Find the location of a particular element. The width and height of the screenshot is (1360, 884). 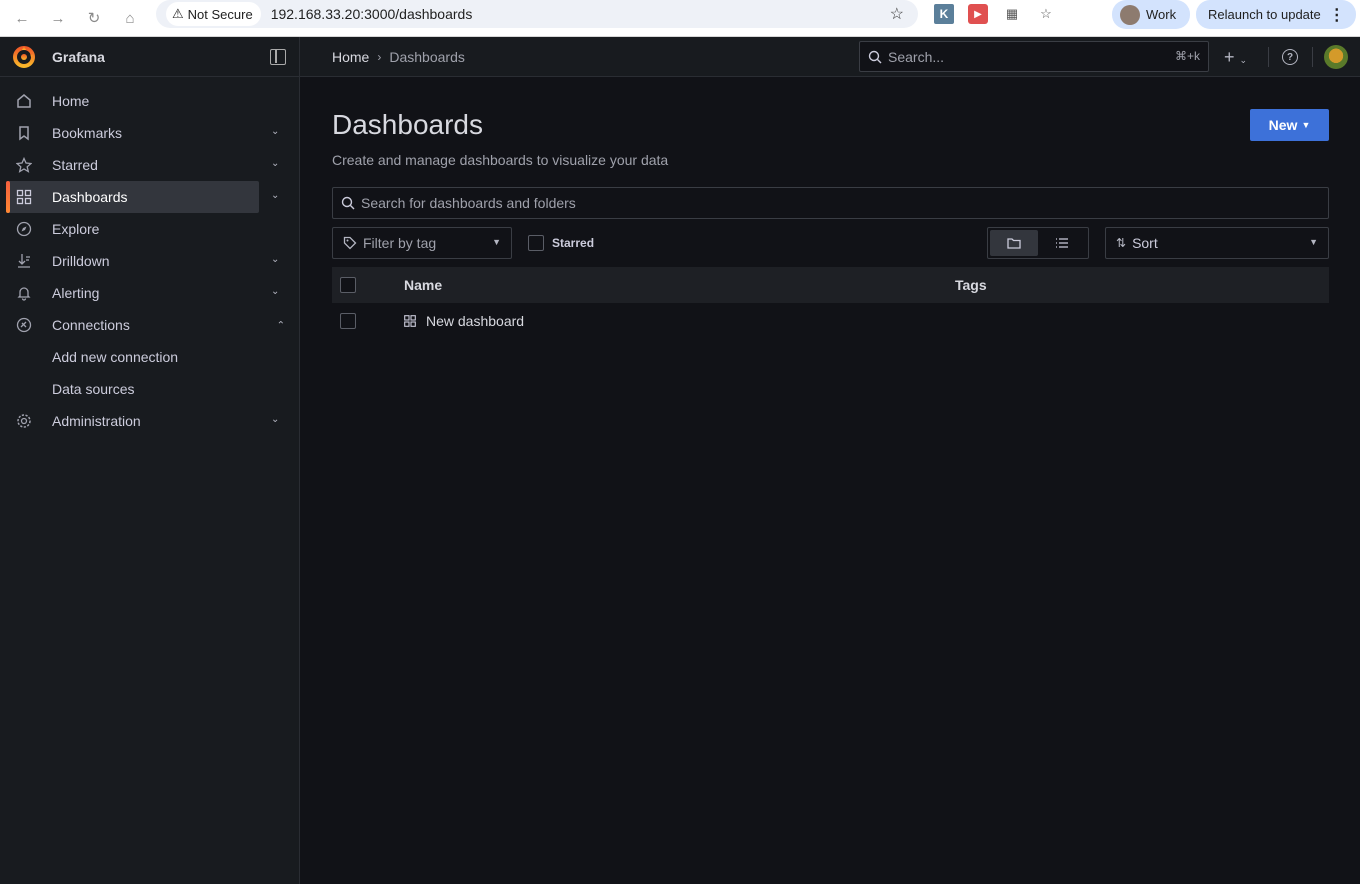

sort-dropdown: ⇅ Sort ▼ is located at coordinates (1217, 243).